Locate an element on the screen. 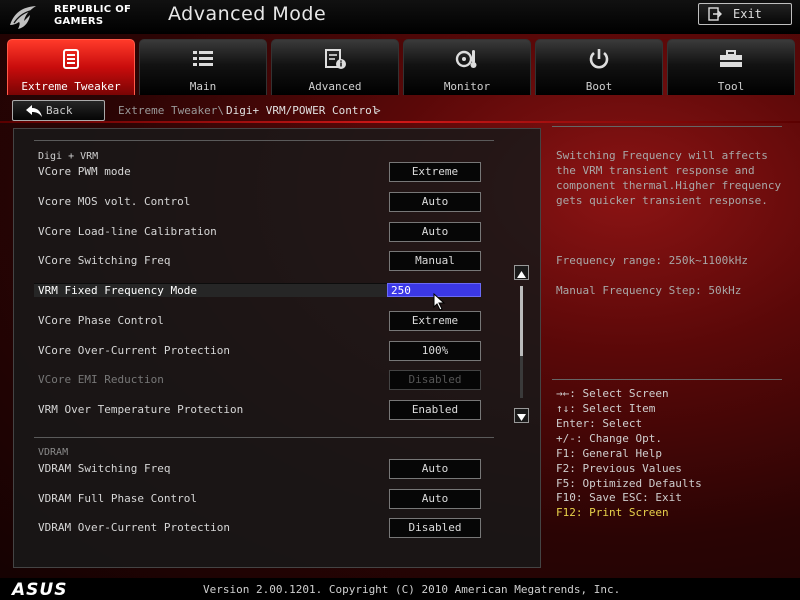 The width and height of the screenshot is (800, 600). key-hint: +/-: Change Opt. is located at coordinates (609, 438).